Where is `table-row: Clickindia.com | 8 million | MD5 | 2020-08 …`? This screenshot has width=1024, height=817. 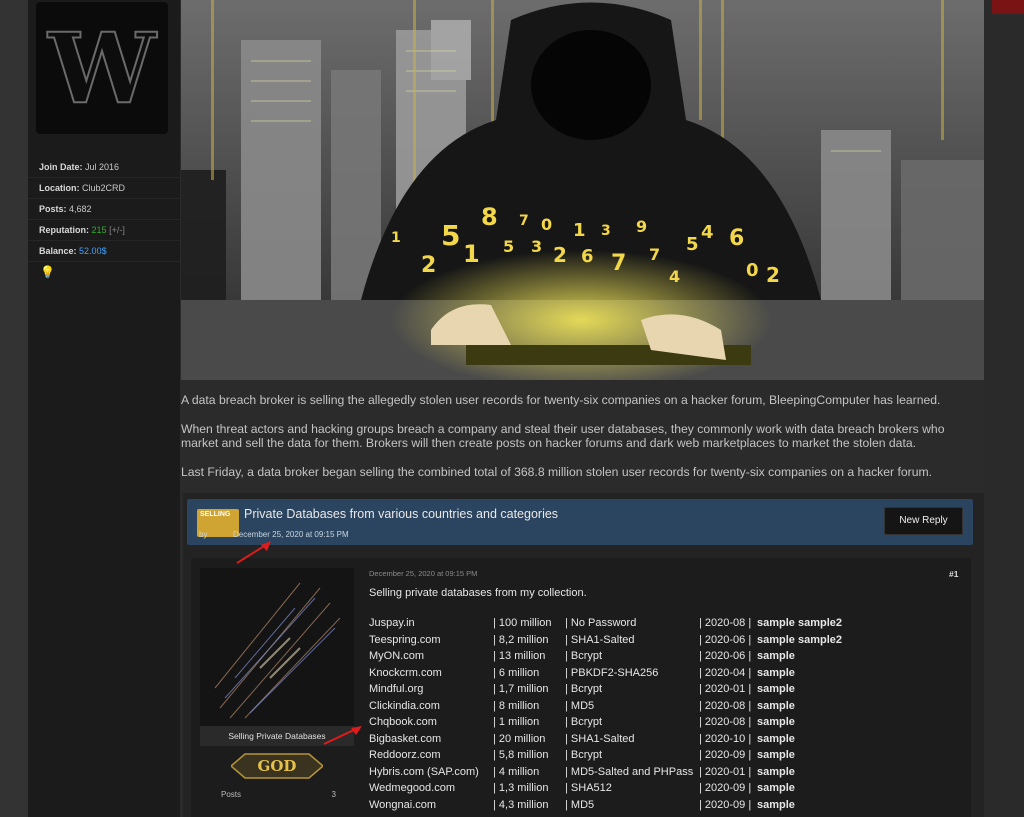
table-row: Clickindia.com | 8 million | MD5 | 2020-08 … is located at coordinates (659, 708).